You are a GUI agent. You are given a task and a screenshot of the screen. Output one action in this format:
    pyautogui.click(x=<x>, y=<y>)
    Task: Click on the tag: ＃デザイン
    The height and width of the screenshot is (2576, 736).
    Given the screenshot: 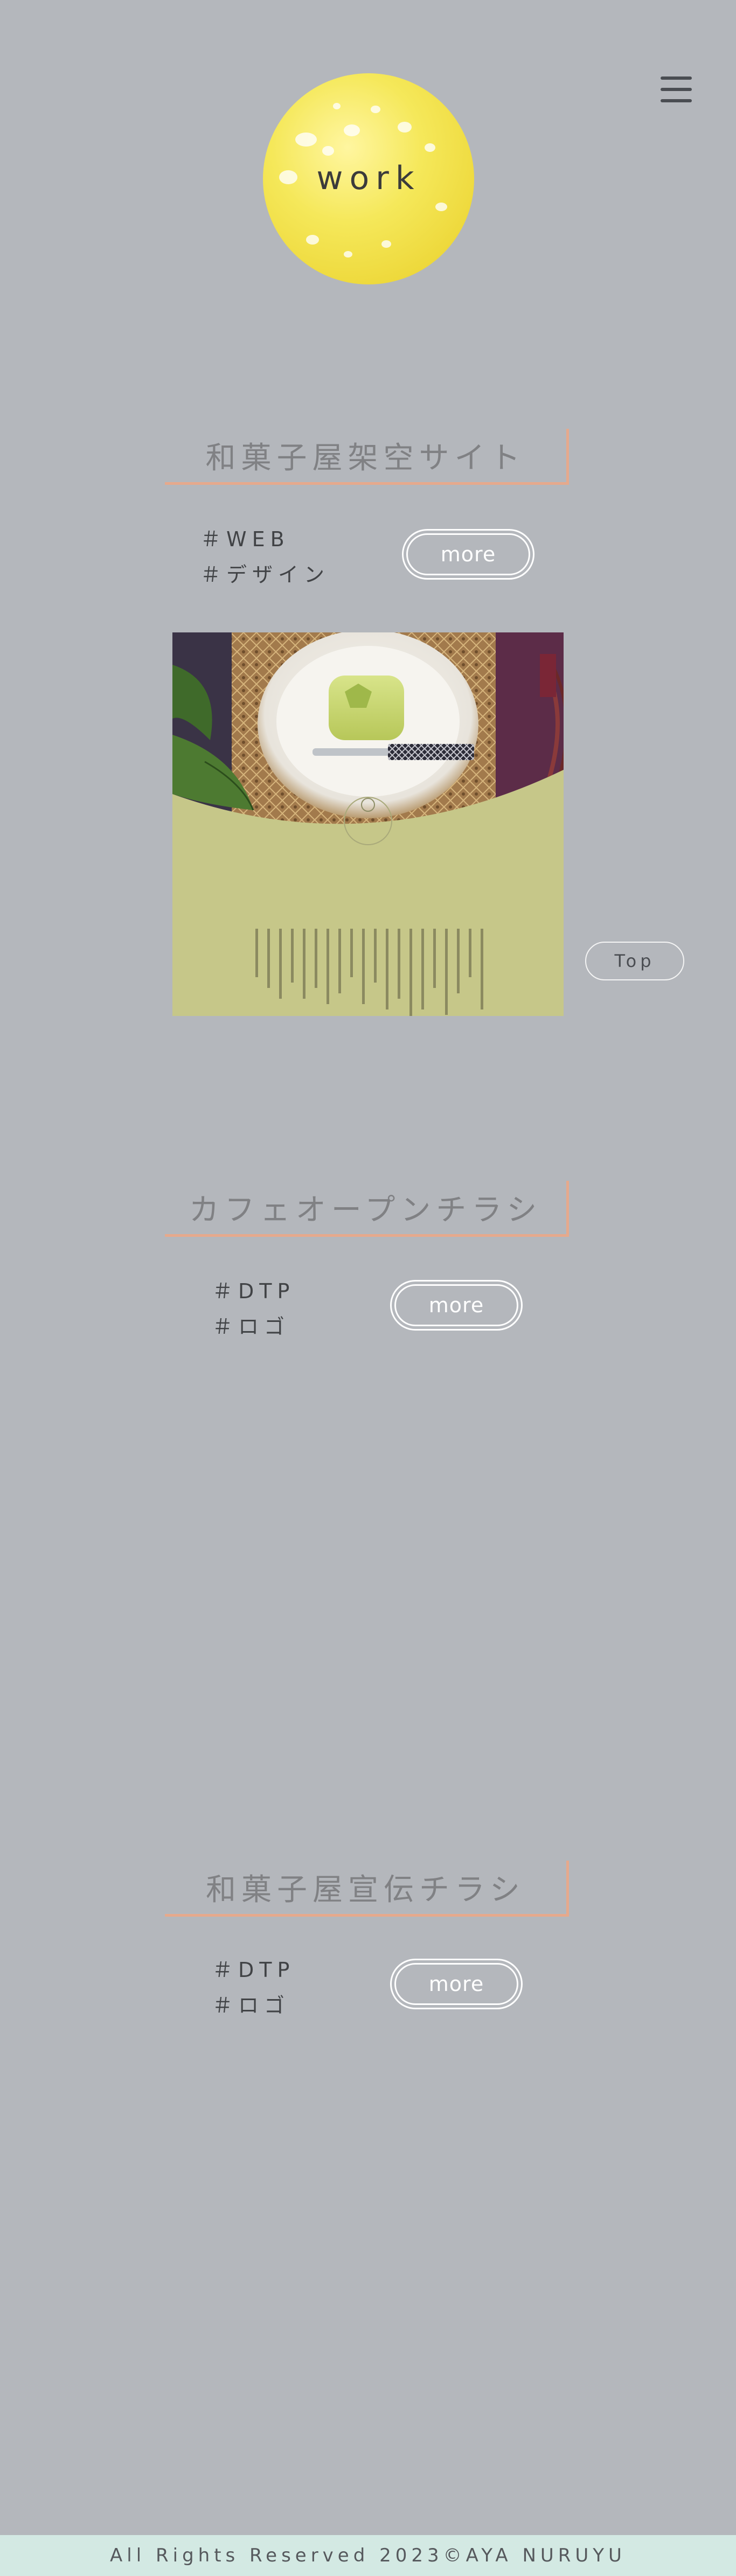 What is the action you would take?
    pyautogui.click(x=265, y=575)
    